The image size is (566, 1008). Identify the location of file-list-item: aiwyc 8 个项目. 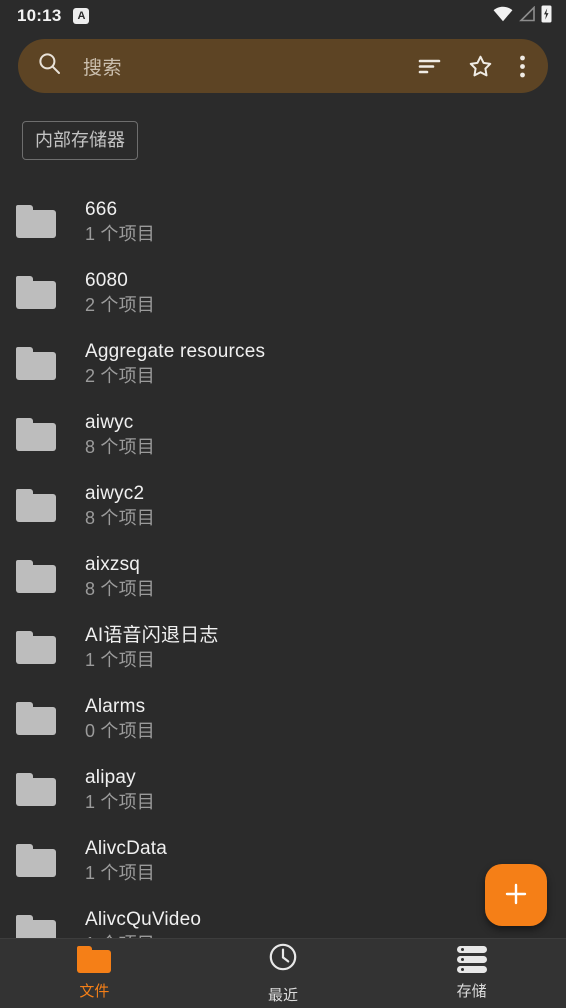
(283, 434).